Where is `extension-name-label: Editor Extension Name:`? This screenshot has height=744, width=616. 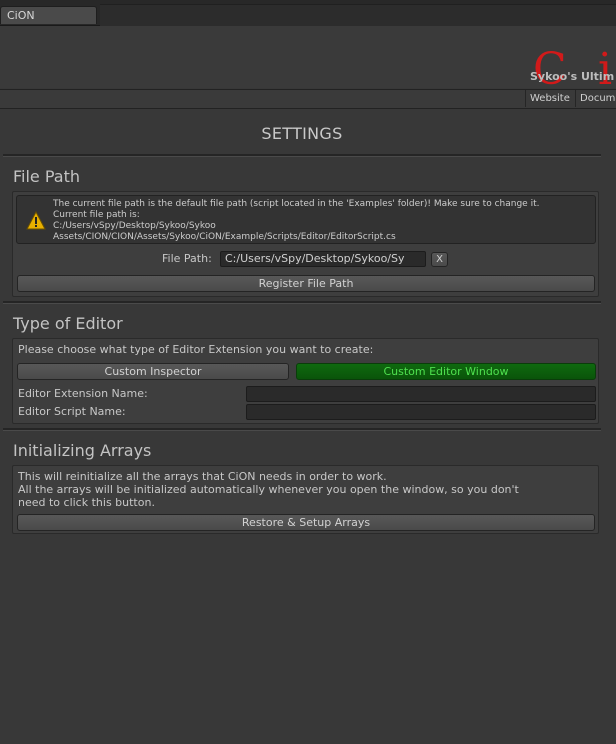
extension-name-label: Editor Extension Name: is located at coordinates (83, 393).